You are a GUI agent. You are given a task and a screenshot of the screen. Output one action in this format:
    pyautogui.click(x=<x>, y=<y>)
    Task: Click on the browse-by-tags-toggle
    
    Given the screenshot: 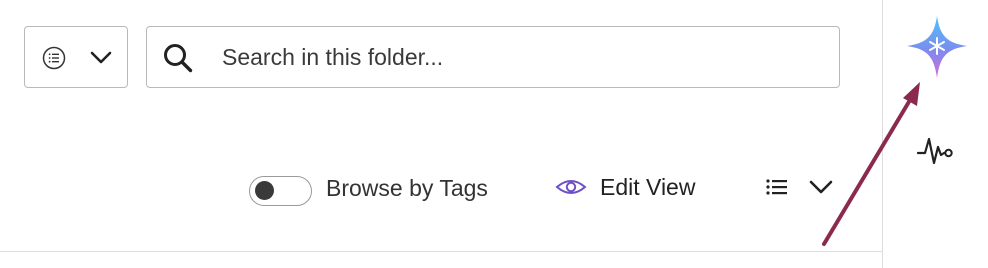 What is the action you would take?
    pyautogui.click(x=280, y=191)
    